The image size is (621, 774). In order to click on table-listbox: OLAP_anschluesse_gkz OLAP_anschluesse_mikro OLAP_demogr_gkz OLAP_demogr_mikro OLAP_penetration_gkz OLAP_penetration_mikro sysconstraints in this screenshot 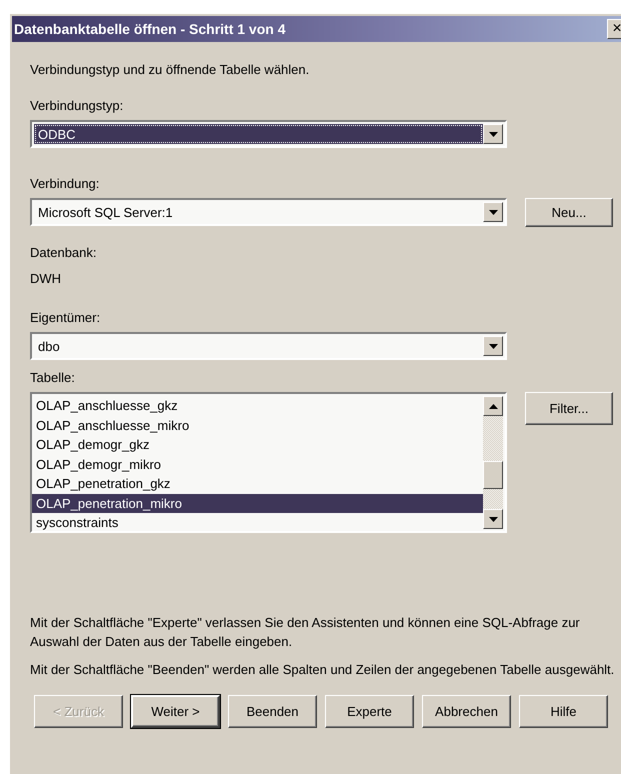, I will do `click(268, 462)`.